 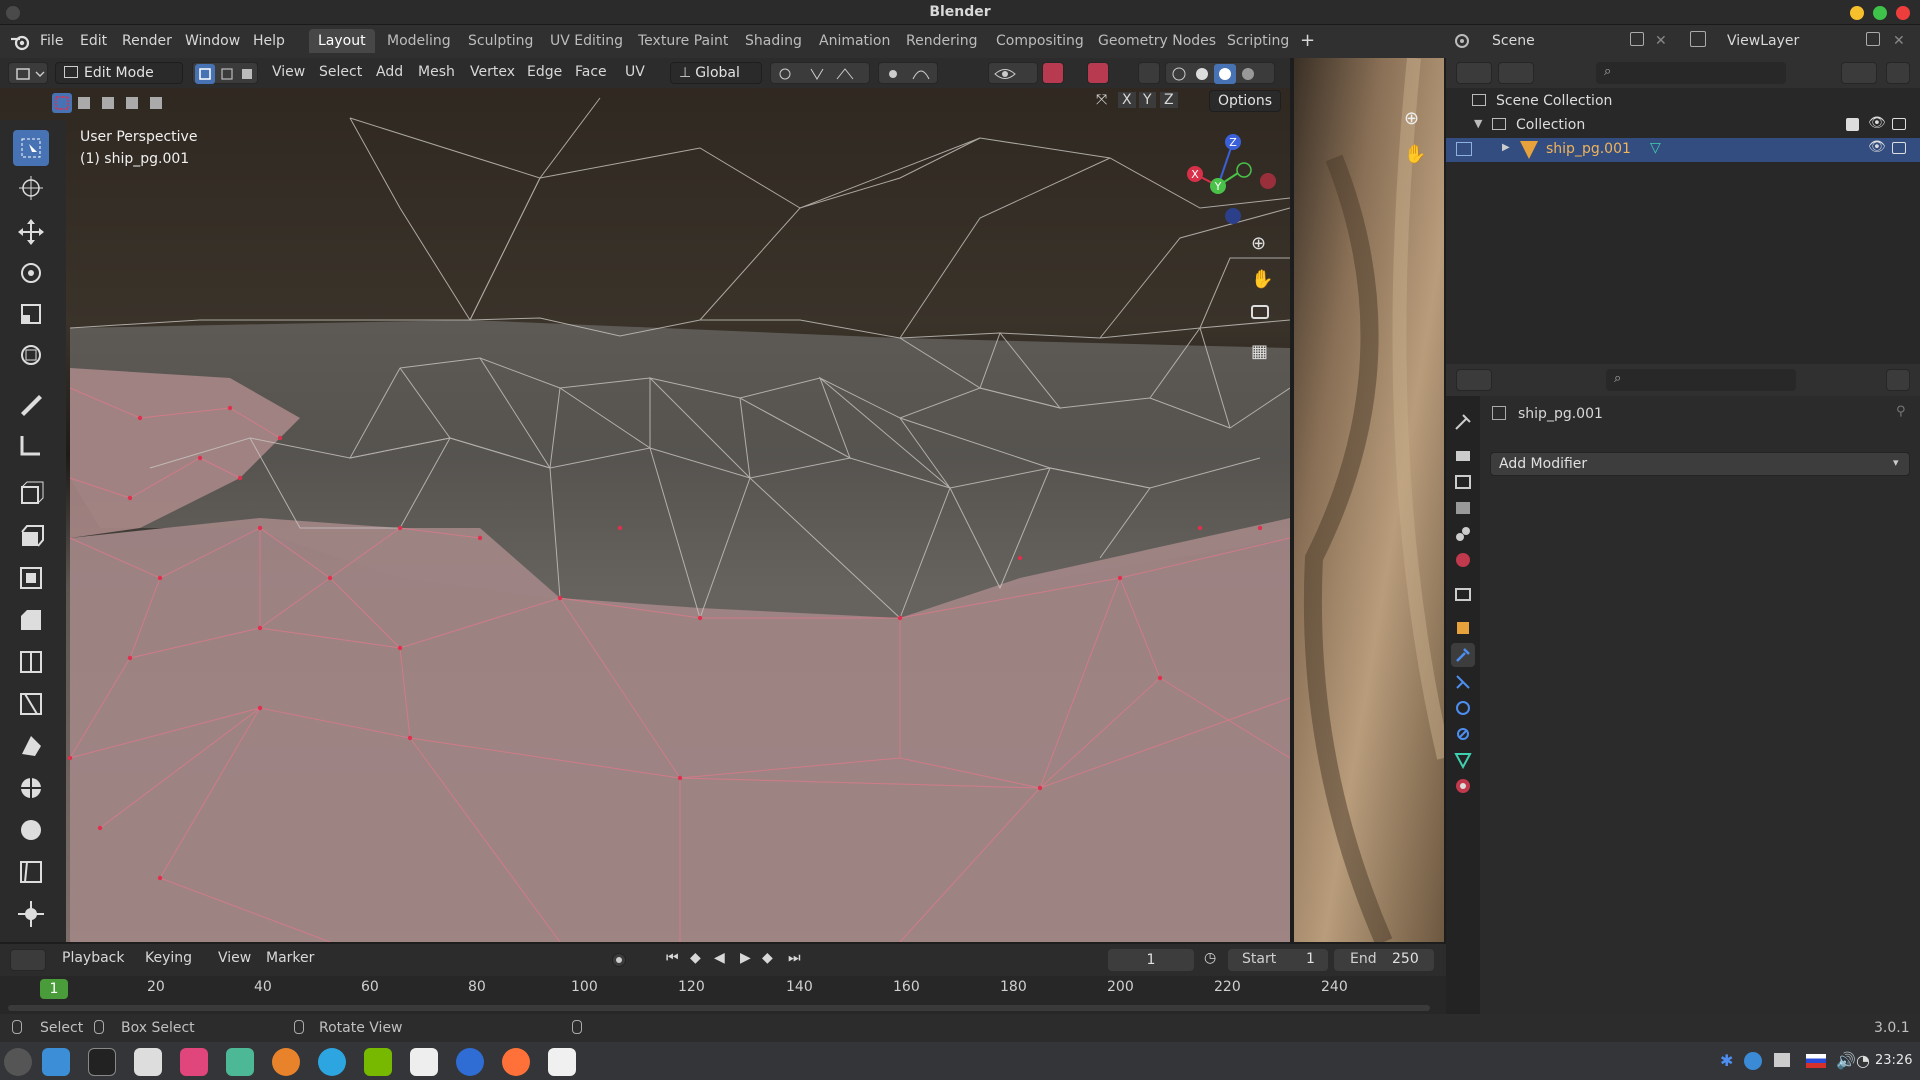 What do you see at coordinates (1478, 123) in the screenshot?
I see `collapse-arrow-icon: ▼` at bounding box center [1478, 123].